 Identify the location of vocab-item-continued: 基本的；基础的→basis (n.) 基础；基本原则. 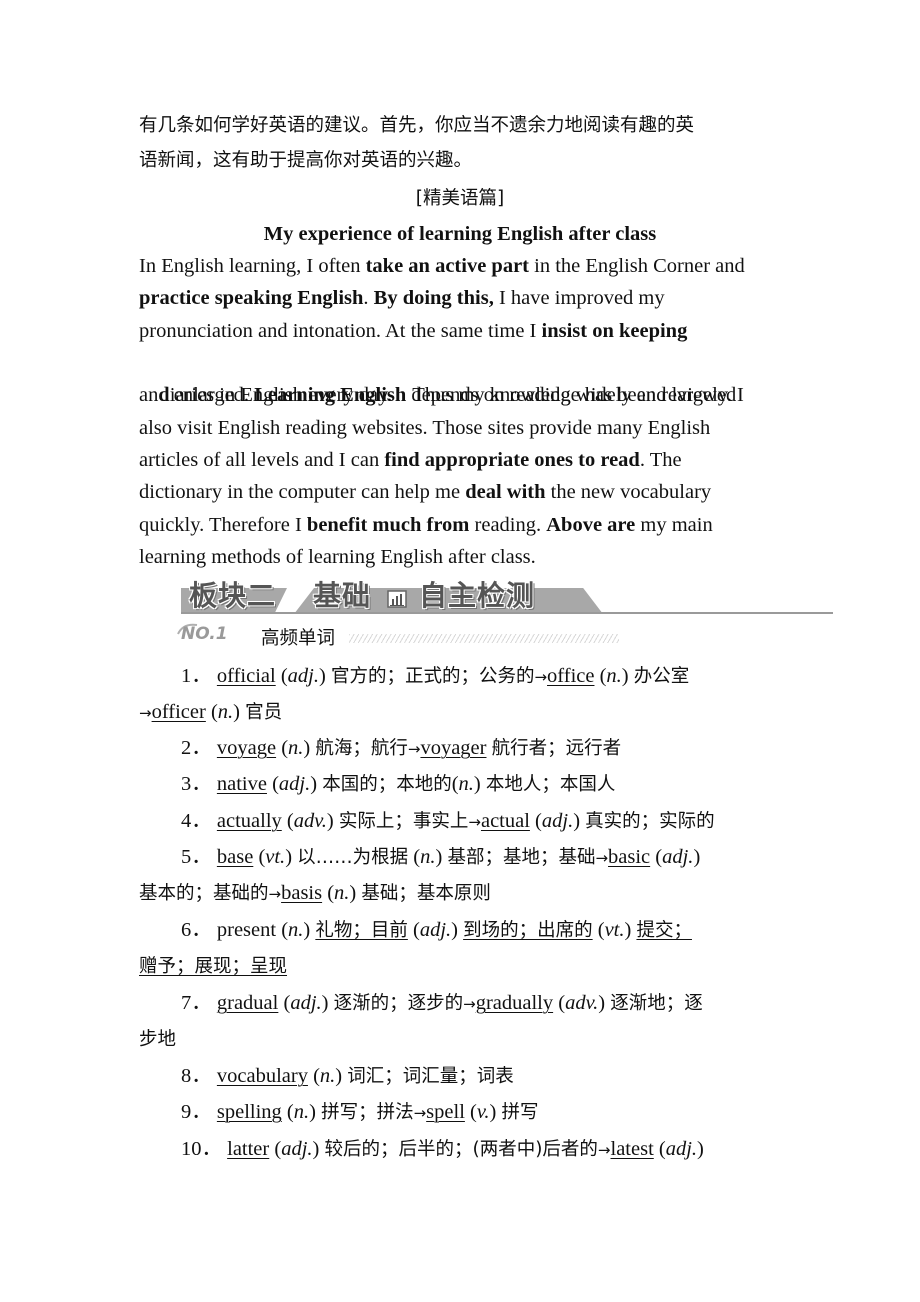
(315, 893).